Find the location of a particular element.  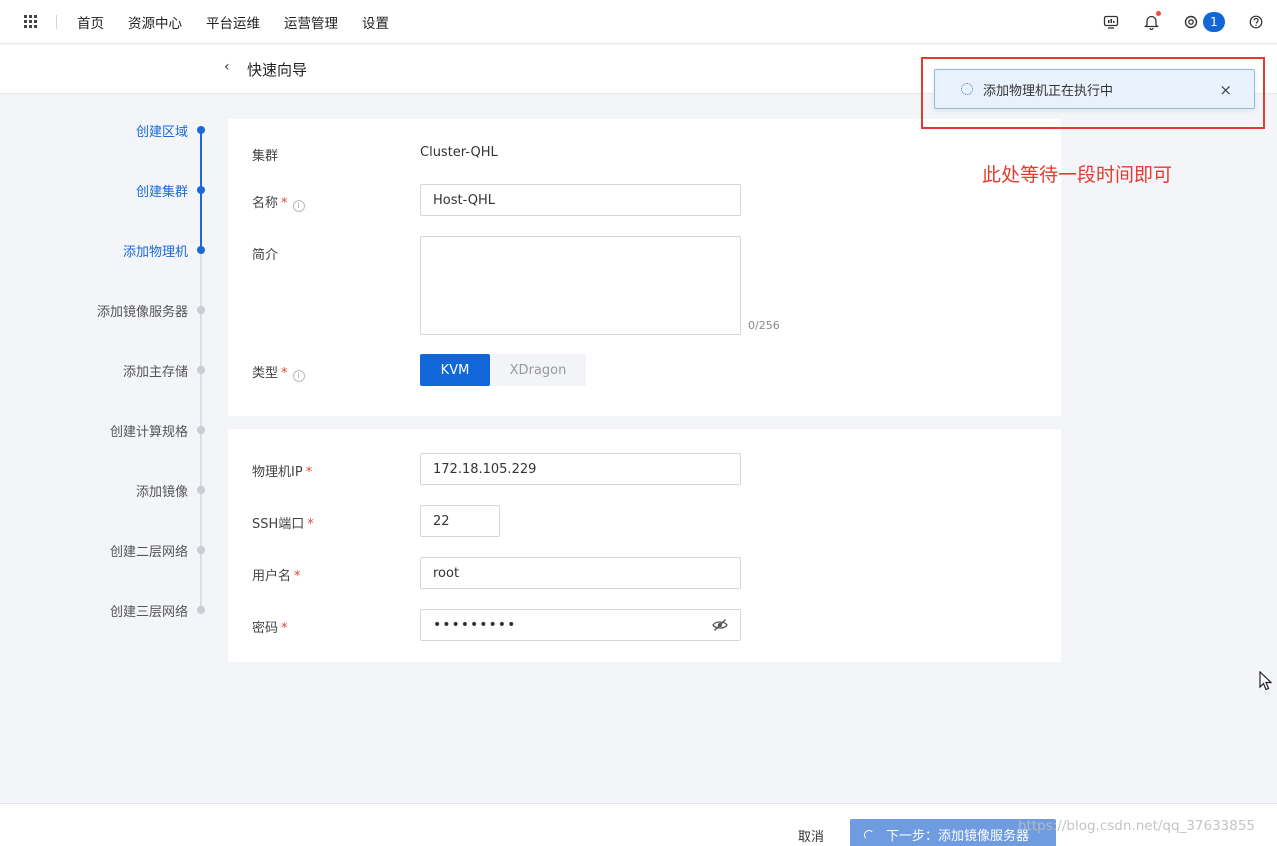

host-ip-label-text: 物理机IP is located at coordinates (277, 472).